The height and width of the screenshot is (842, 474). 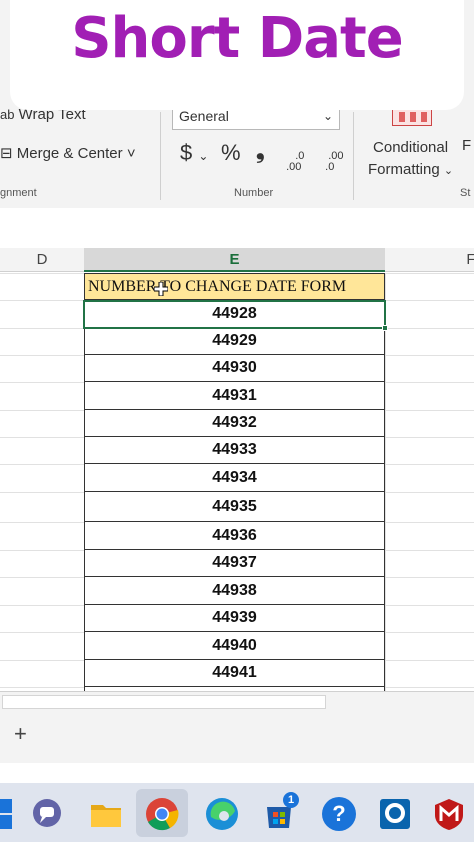 I want to click on cell-cursor-icon, so click(x=161, y=289).